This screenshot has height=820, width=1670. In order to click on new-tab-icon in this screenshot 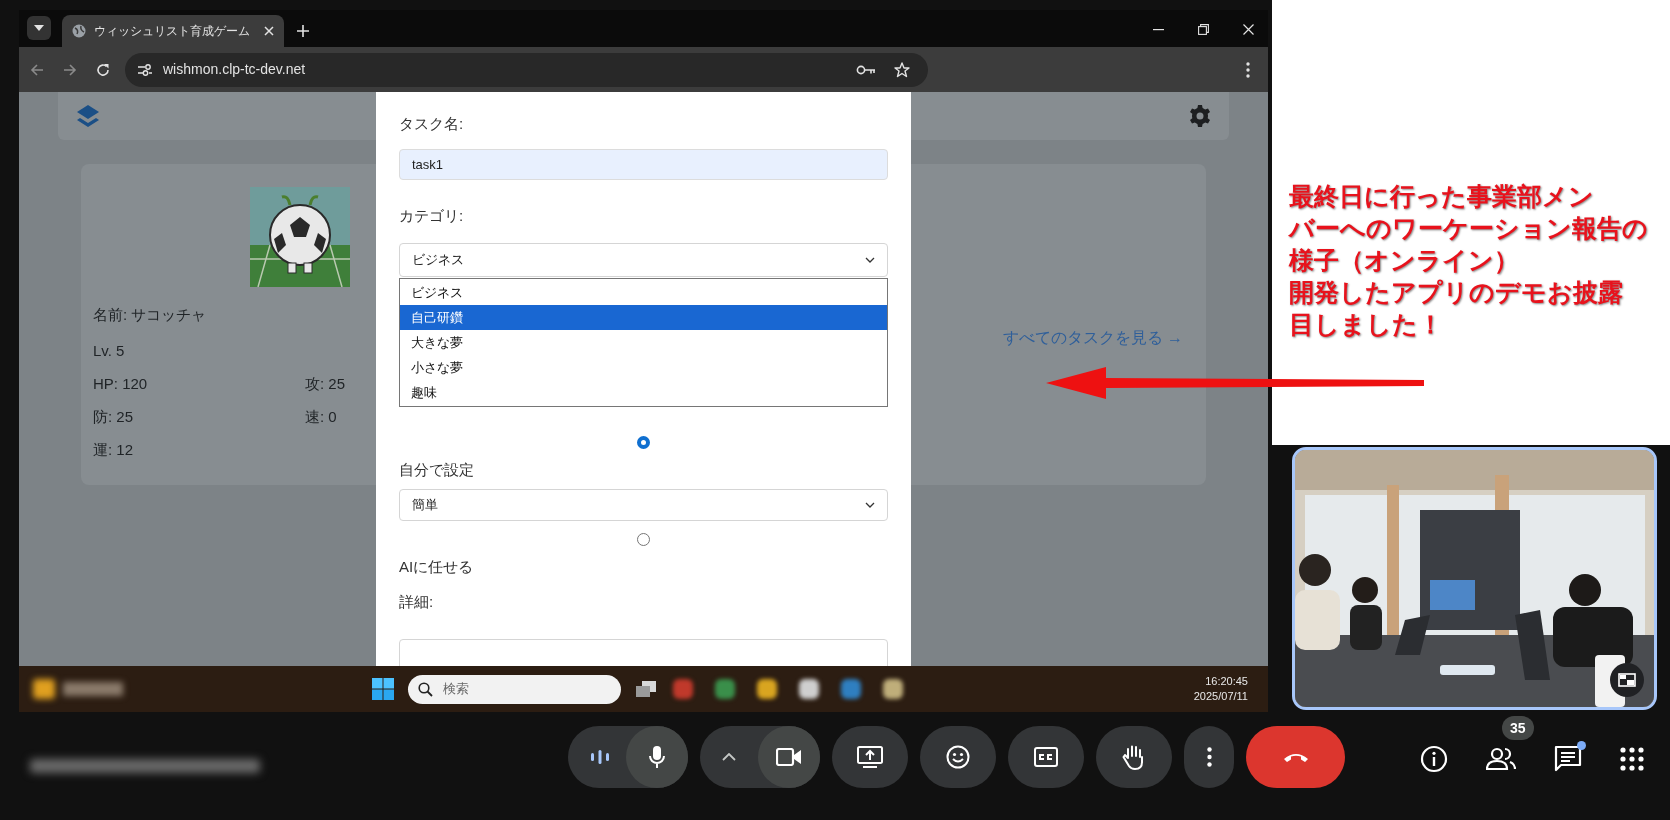, I will do `click(303, 31)`.